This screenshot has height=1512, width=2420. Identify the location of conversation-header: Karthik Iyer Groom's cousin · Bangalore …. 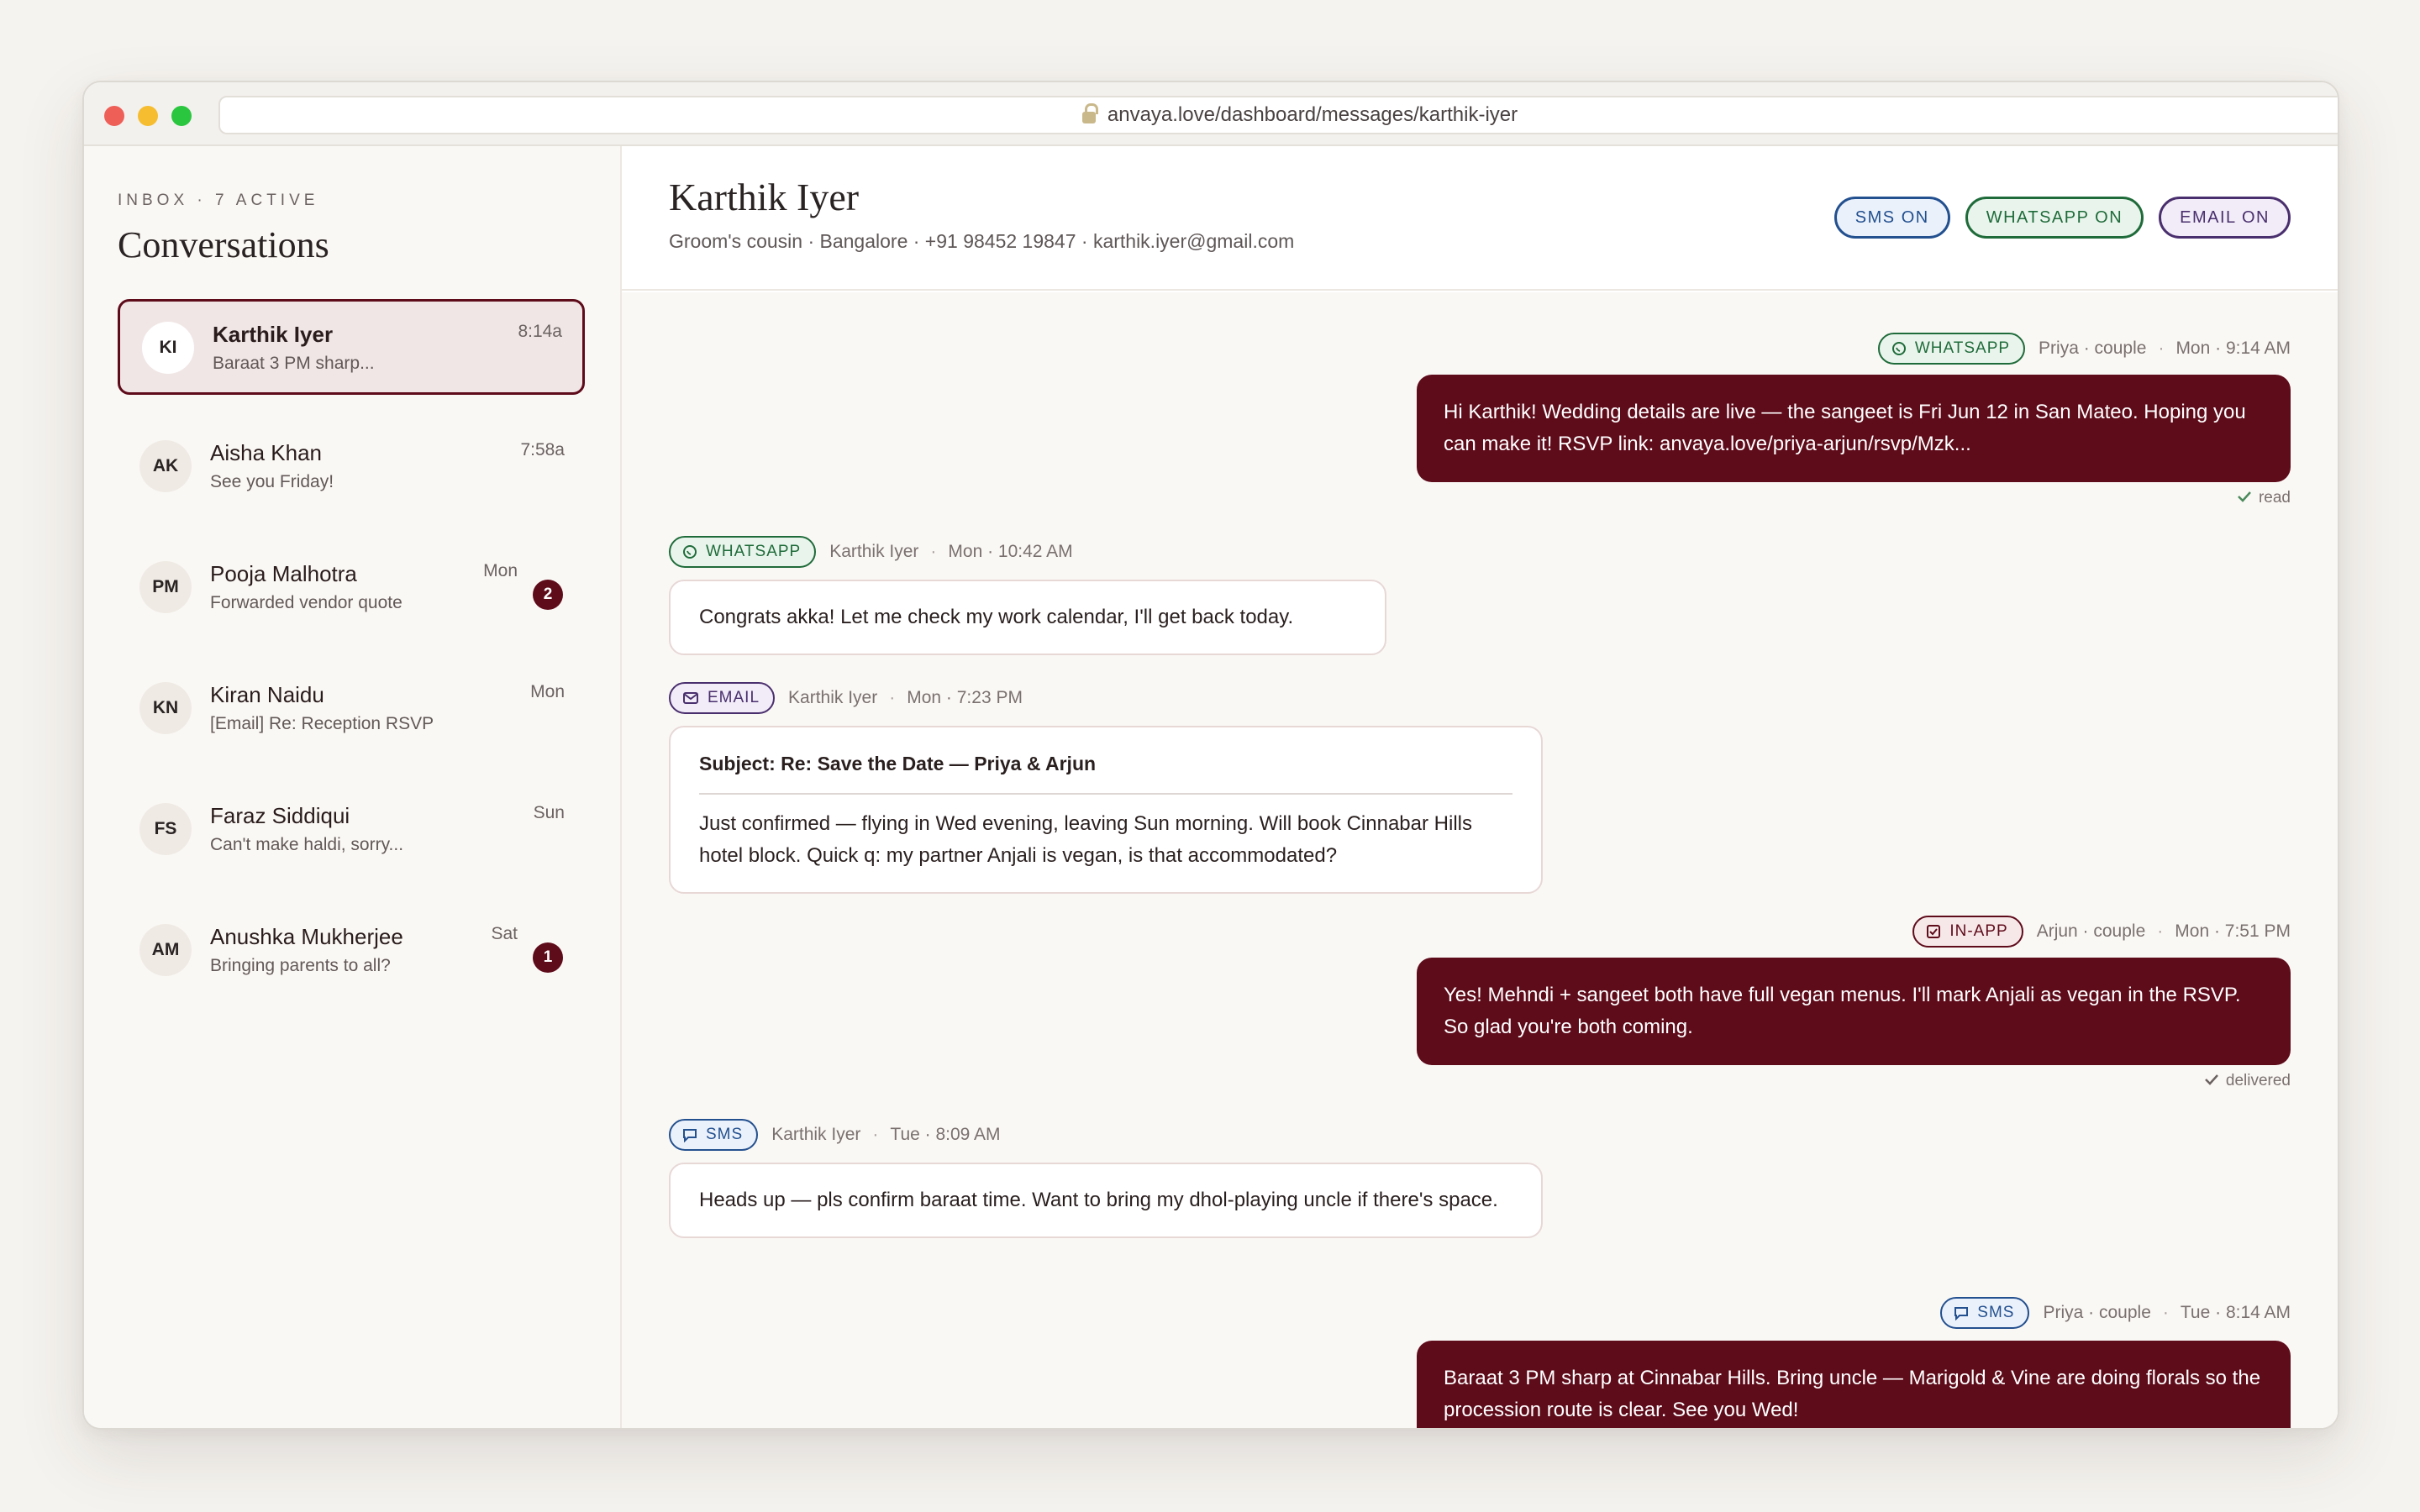
(1480, 218).